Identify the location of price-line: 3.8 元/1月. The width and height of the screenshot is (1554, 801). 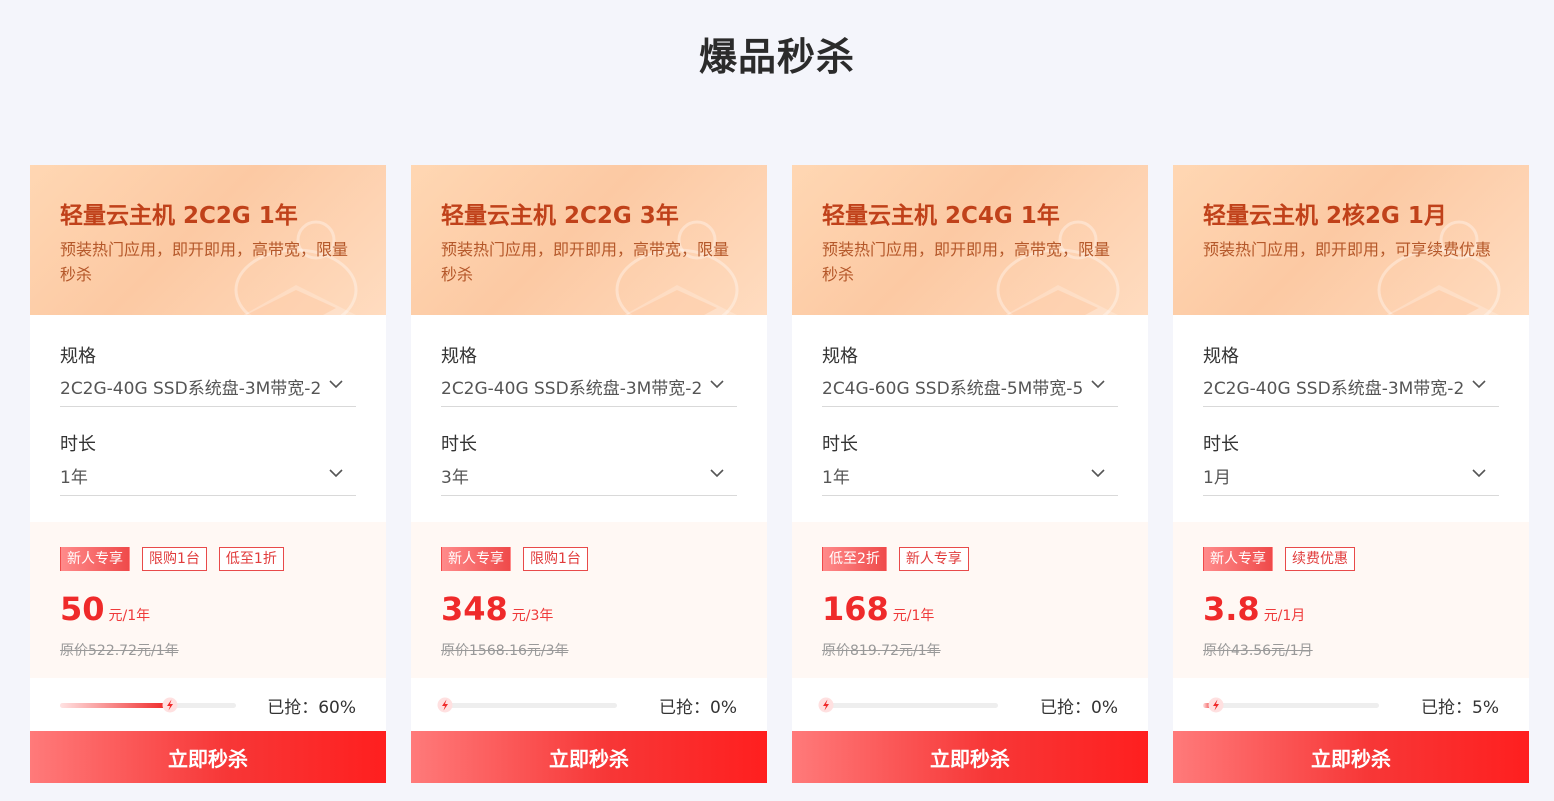
(1254, 609).